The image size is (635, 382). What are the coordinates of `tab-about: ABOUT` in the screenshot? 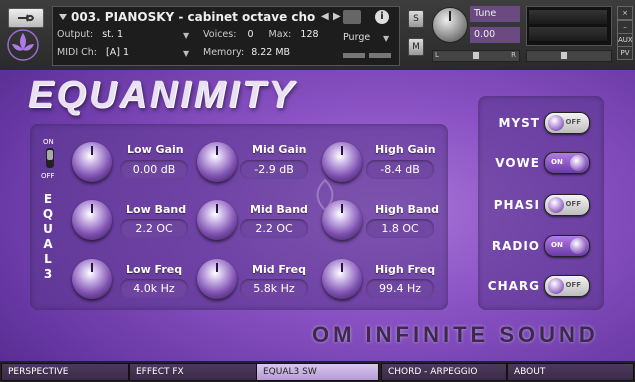 It's located at (570, 372).